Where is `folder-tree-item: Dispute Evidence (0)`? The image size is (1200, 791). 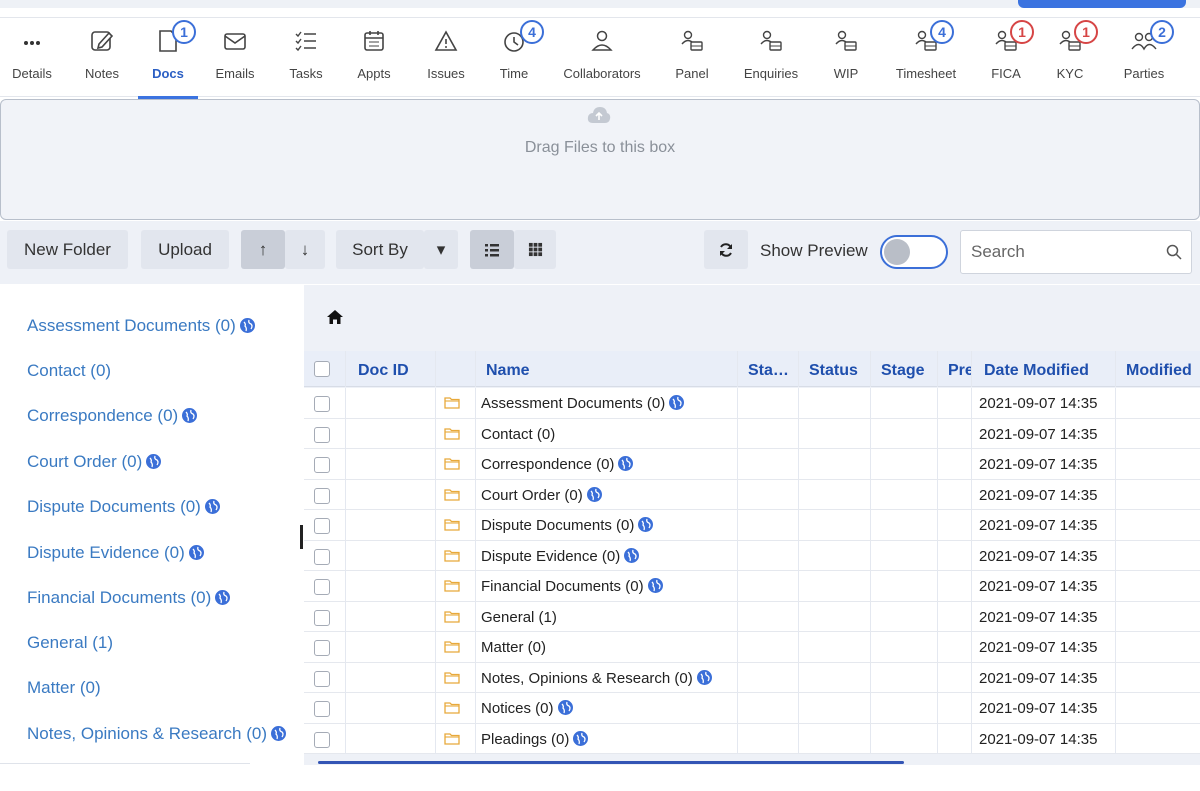 folder-tree-item: Dispute Evidence (0) is located at coordinates (115, 553).